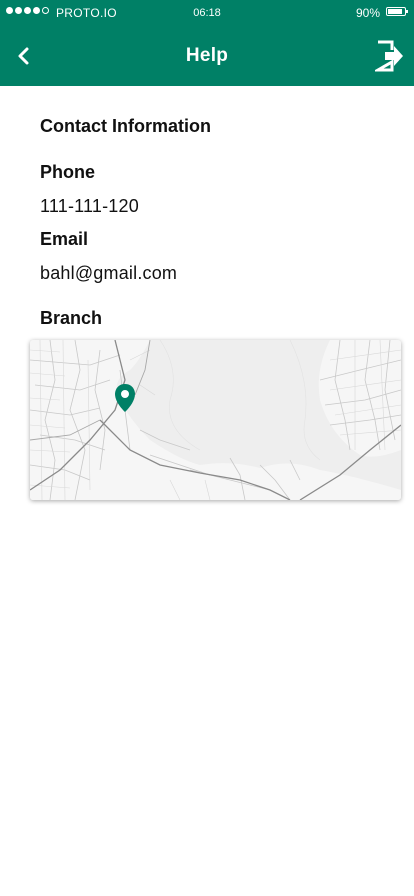  I want to click on status-time: 06:18, so click(207, 13).